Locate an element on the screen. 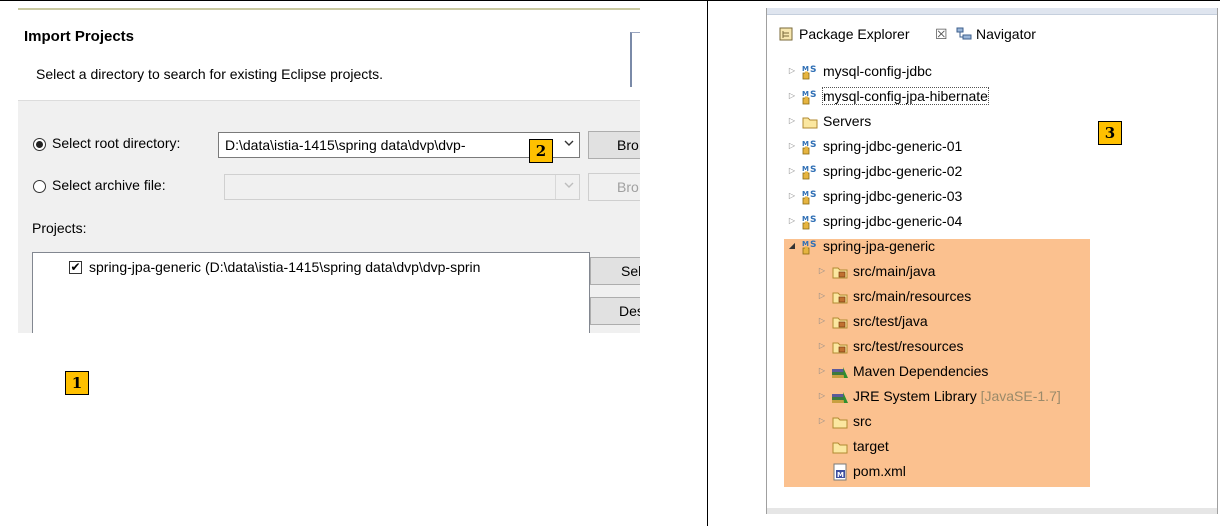  tree-item-label: target is located at coordinates (871, 446).